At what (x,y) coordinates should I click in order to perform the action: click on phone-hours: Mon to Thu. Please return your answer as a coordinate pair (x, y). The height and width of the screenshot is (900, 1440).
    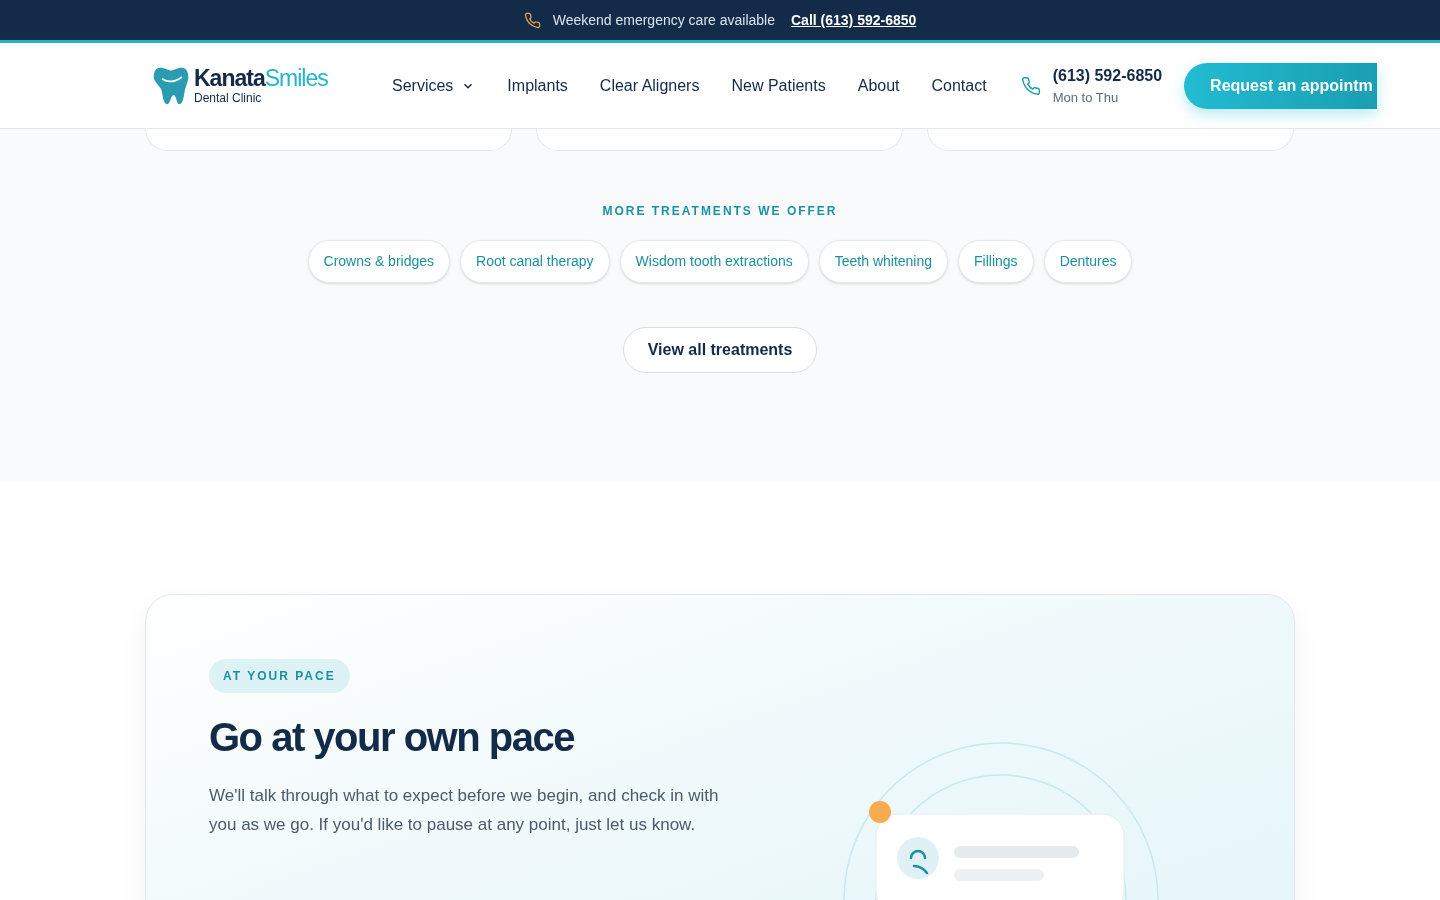
    Looking at the image, I should click on (1086, 97).